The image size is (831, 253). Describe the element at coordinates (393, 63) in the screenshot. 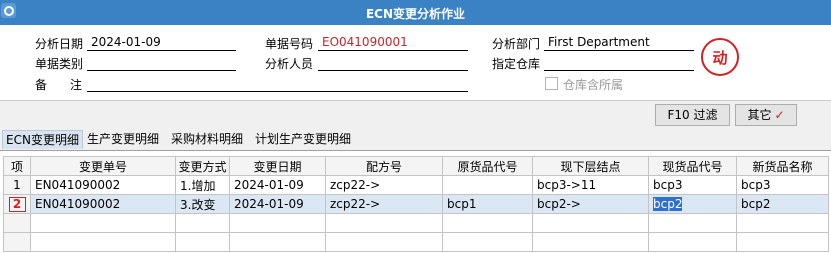

I see `analyst-field` at that location.